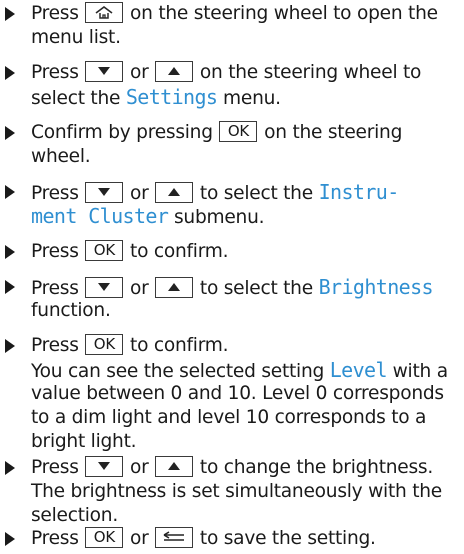  I want to click on step-text: selection., so click(74, 515).